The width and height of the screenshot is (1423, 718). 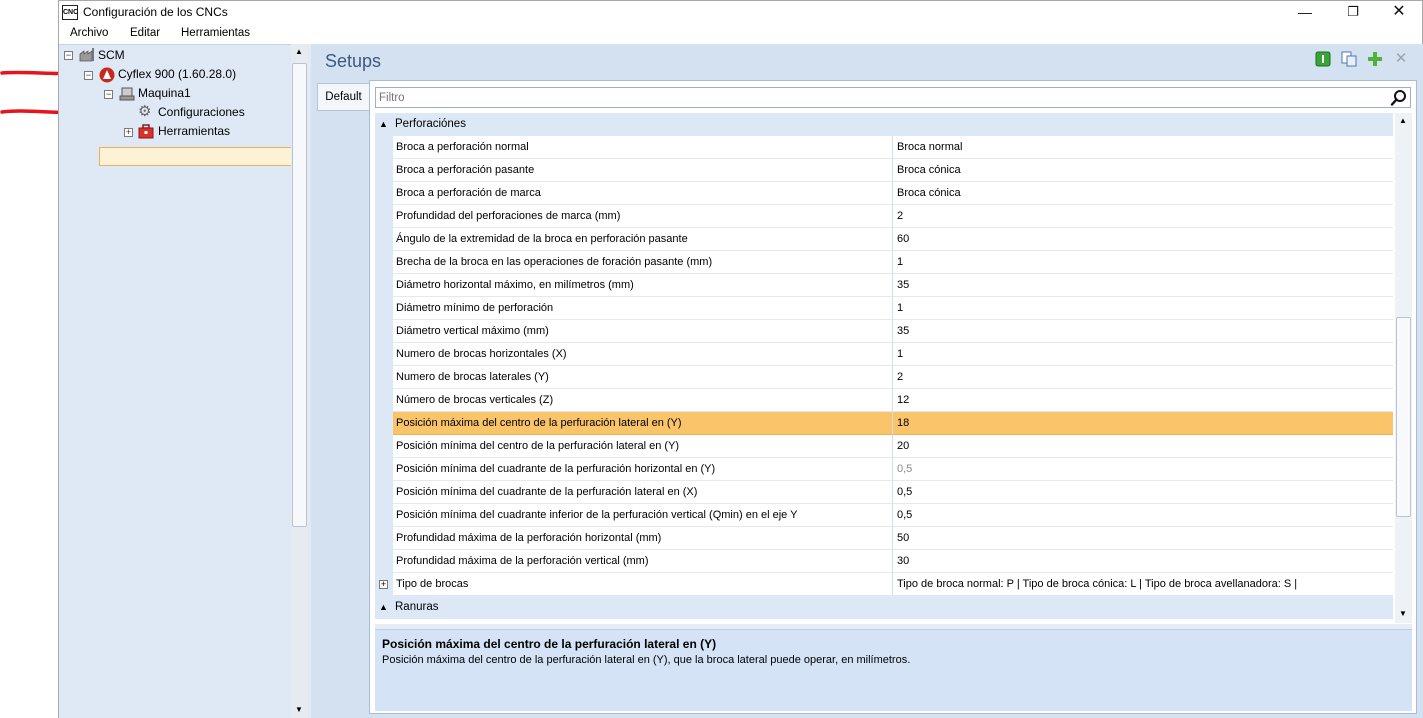 What do you see at coordinates (1353, 12) in the screenshot?
I see `maximize-button: ❐` at bounding box center [1353, 12].